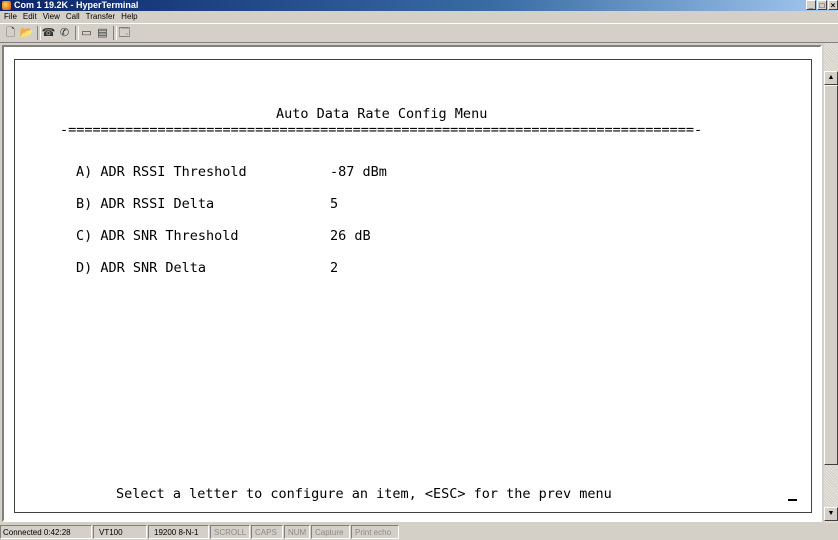  What do you see at coordinates (330, 532) in the screenshot?
I see `status-capture: Capture` at bounding box center [330, 532].